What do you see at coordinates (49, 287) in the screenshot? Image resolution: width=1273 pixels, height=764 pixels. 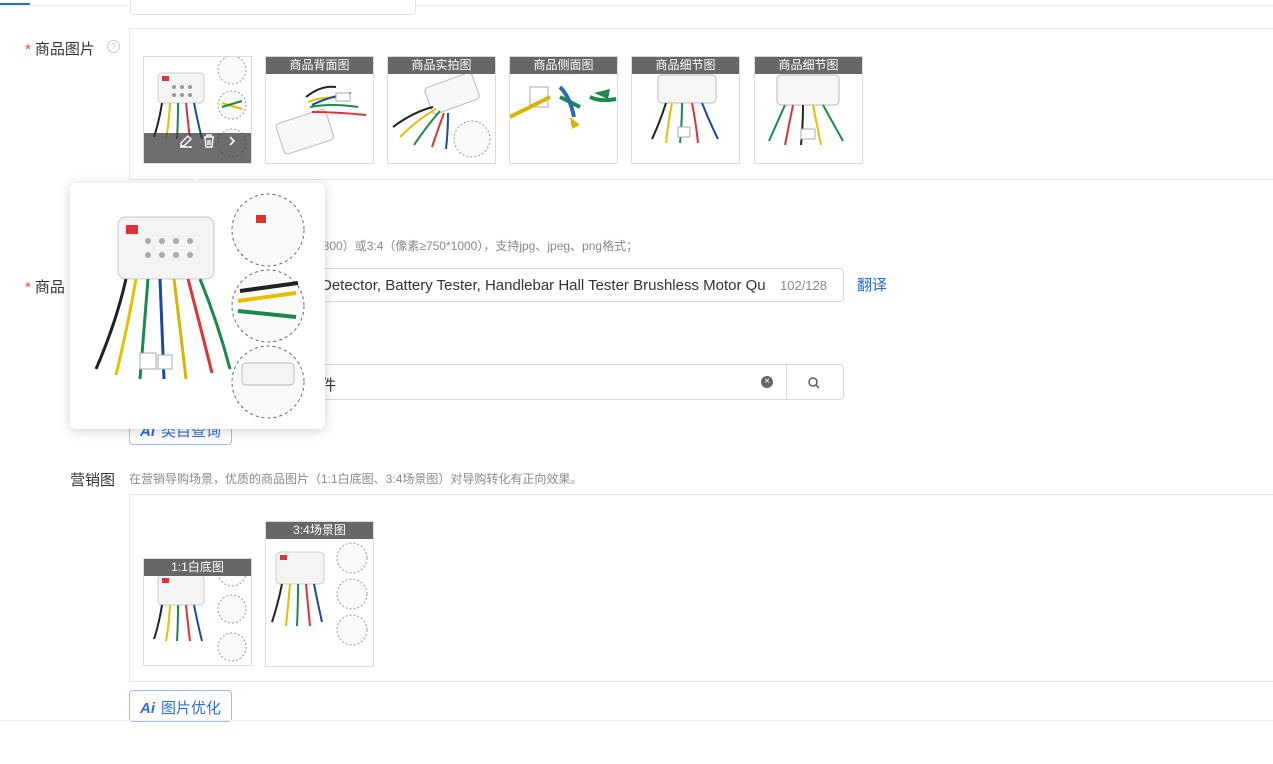 I see `product-title-label-text: 商品` at bounding box center [49, 287].